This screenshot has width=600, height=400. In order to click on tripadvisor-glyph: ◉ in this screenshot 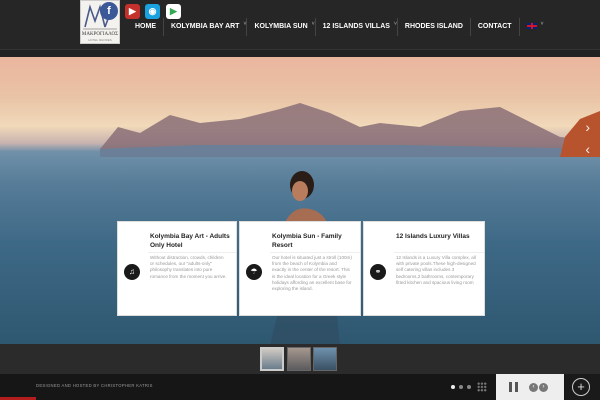, I will do `click(152, 11)`.